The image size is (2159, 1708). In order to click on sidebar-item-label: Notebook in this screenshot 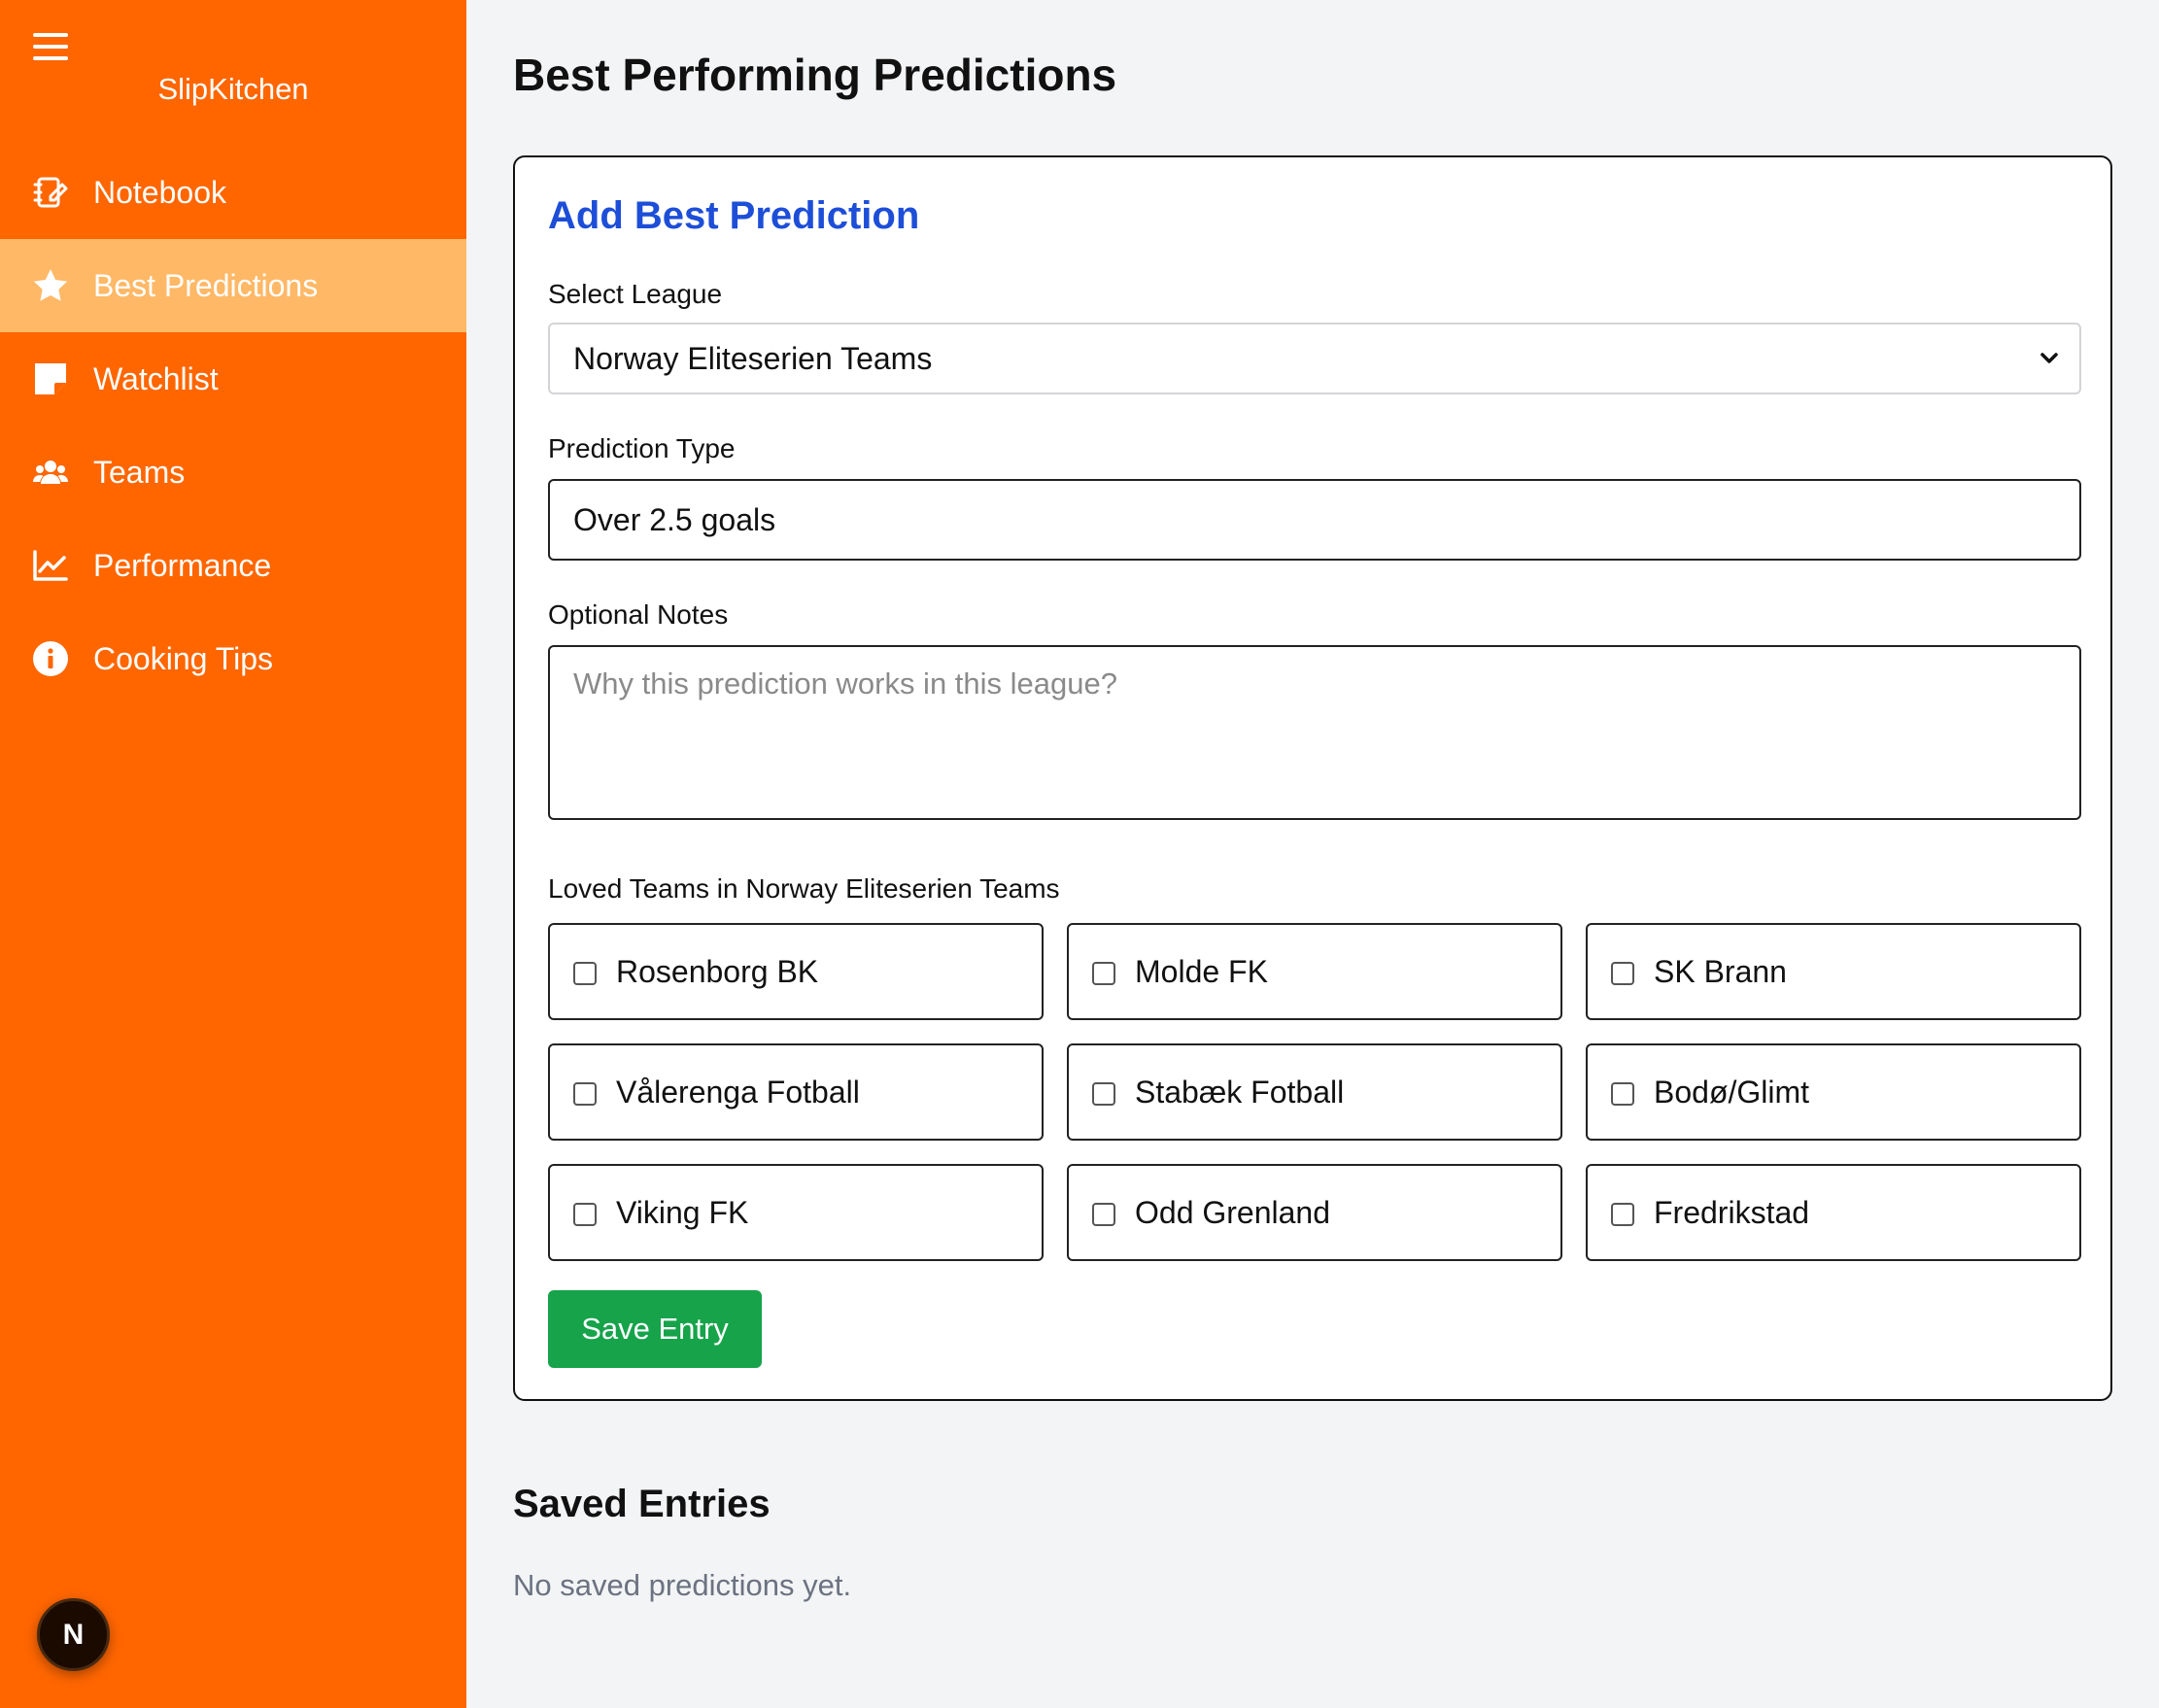, I will do `click(159, 192)`.